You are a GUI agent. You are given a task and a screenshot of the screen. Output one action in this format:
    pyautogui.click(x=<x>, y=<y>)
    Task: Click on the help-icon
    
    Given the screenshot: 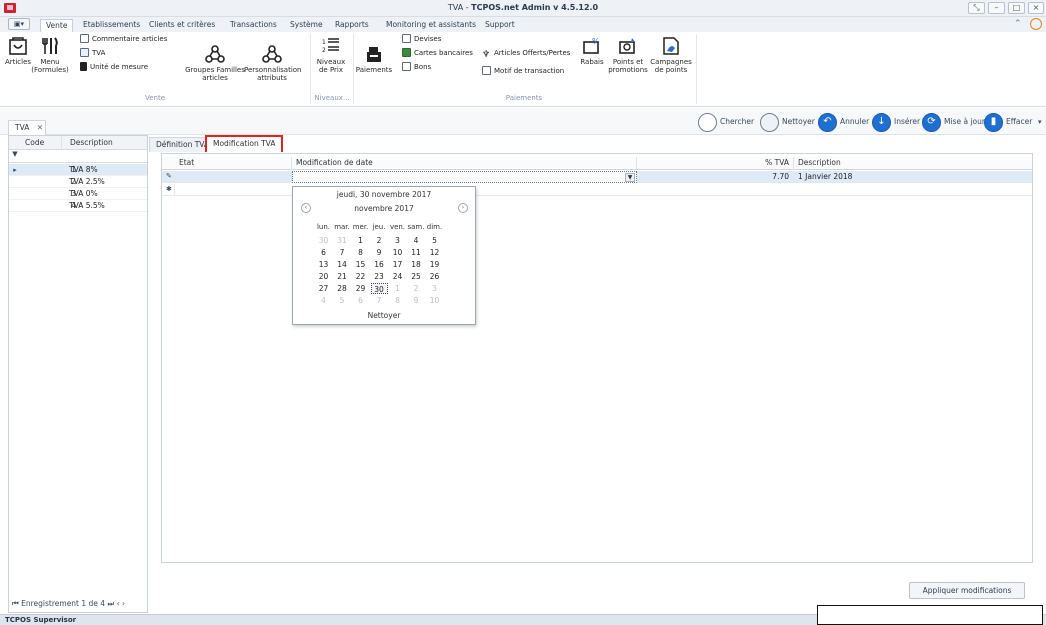 What is the action you would take?
    pyautogui.click(x=1036, y=24)
    